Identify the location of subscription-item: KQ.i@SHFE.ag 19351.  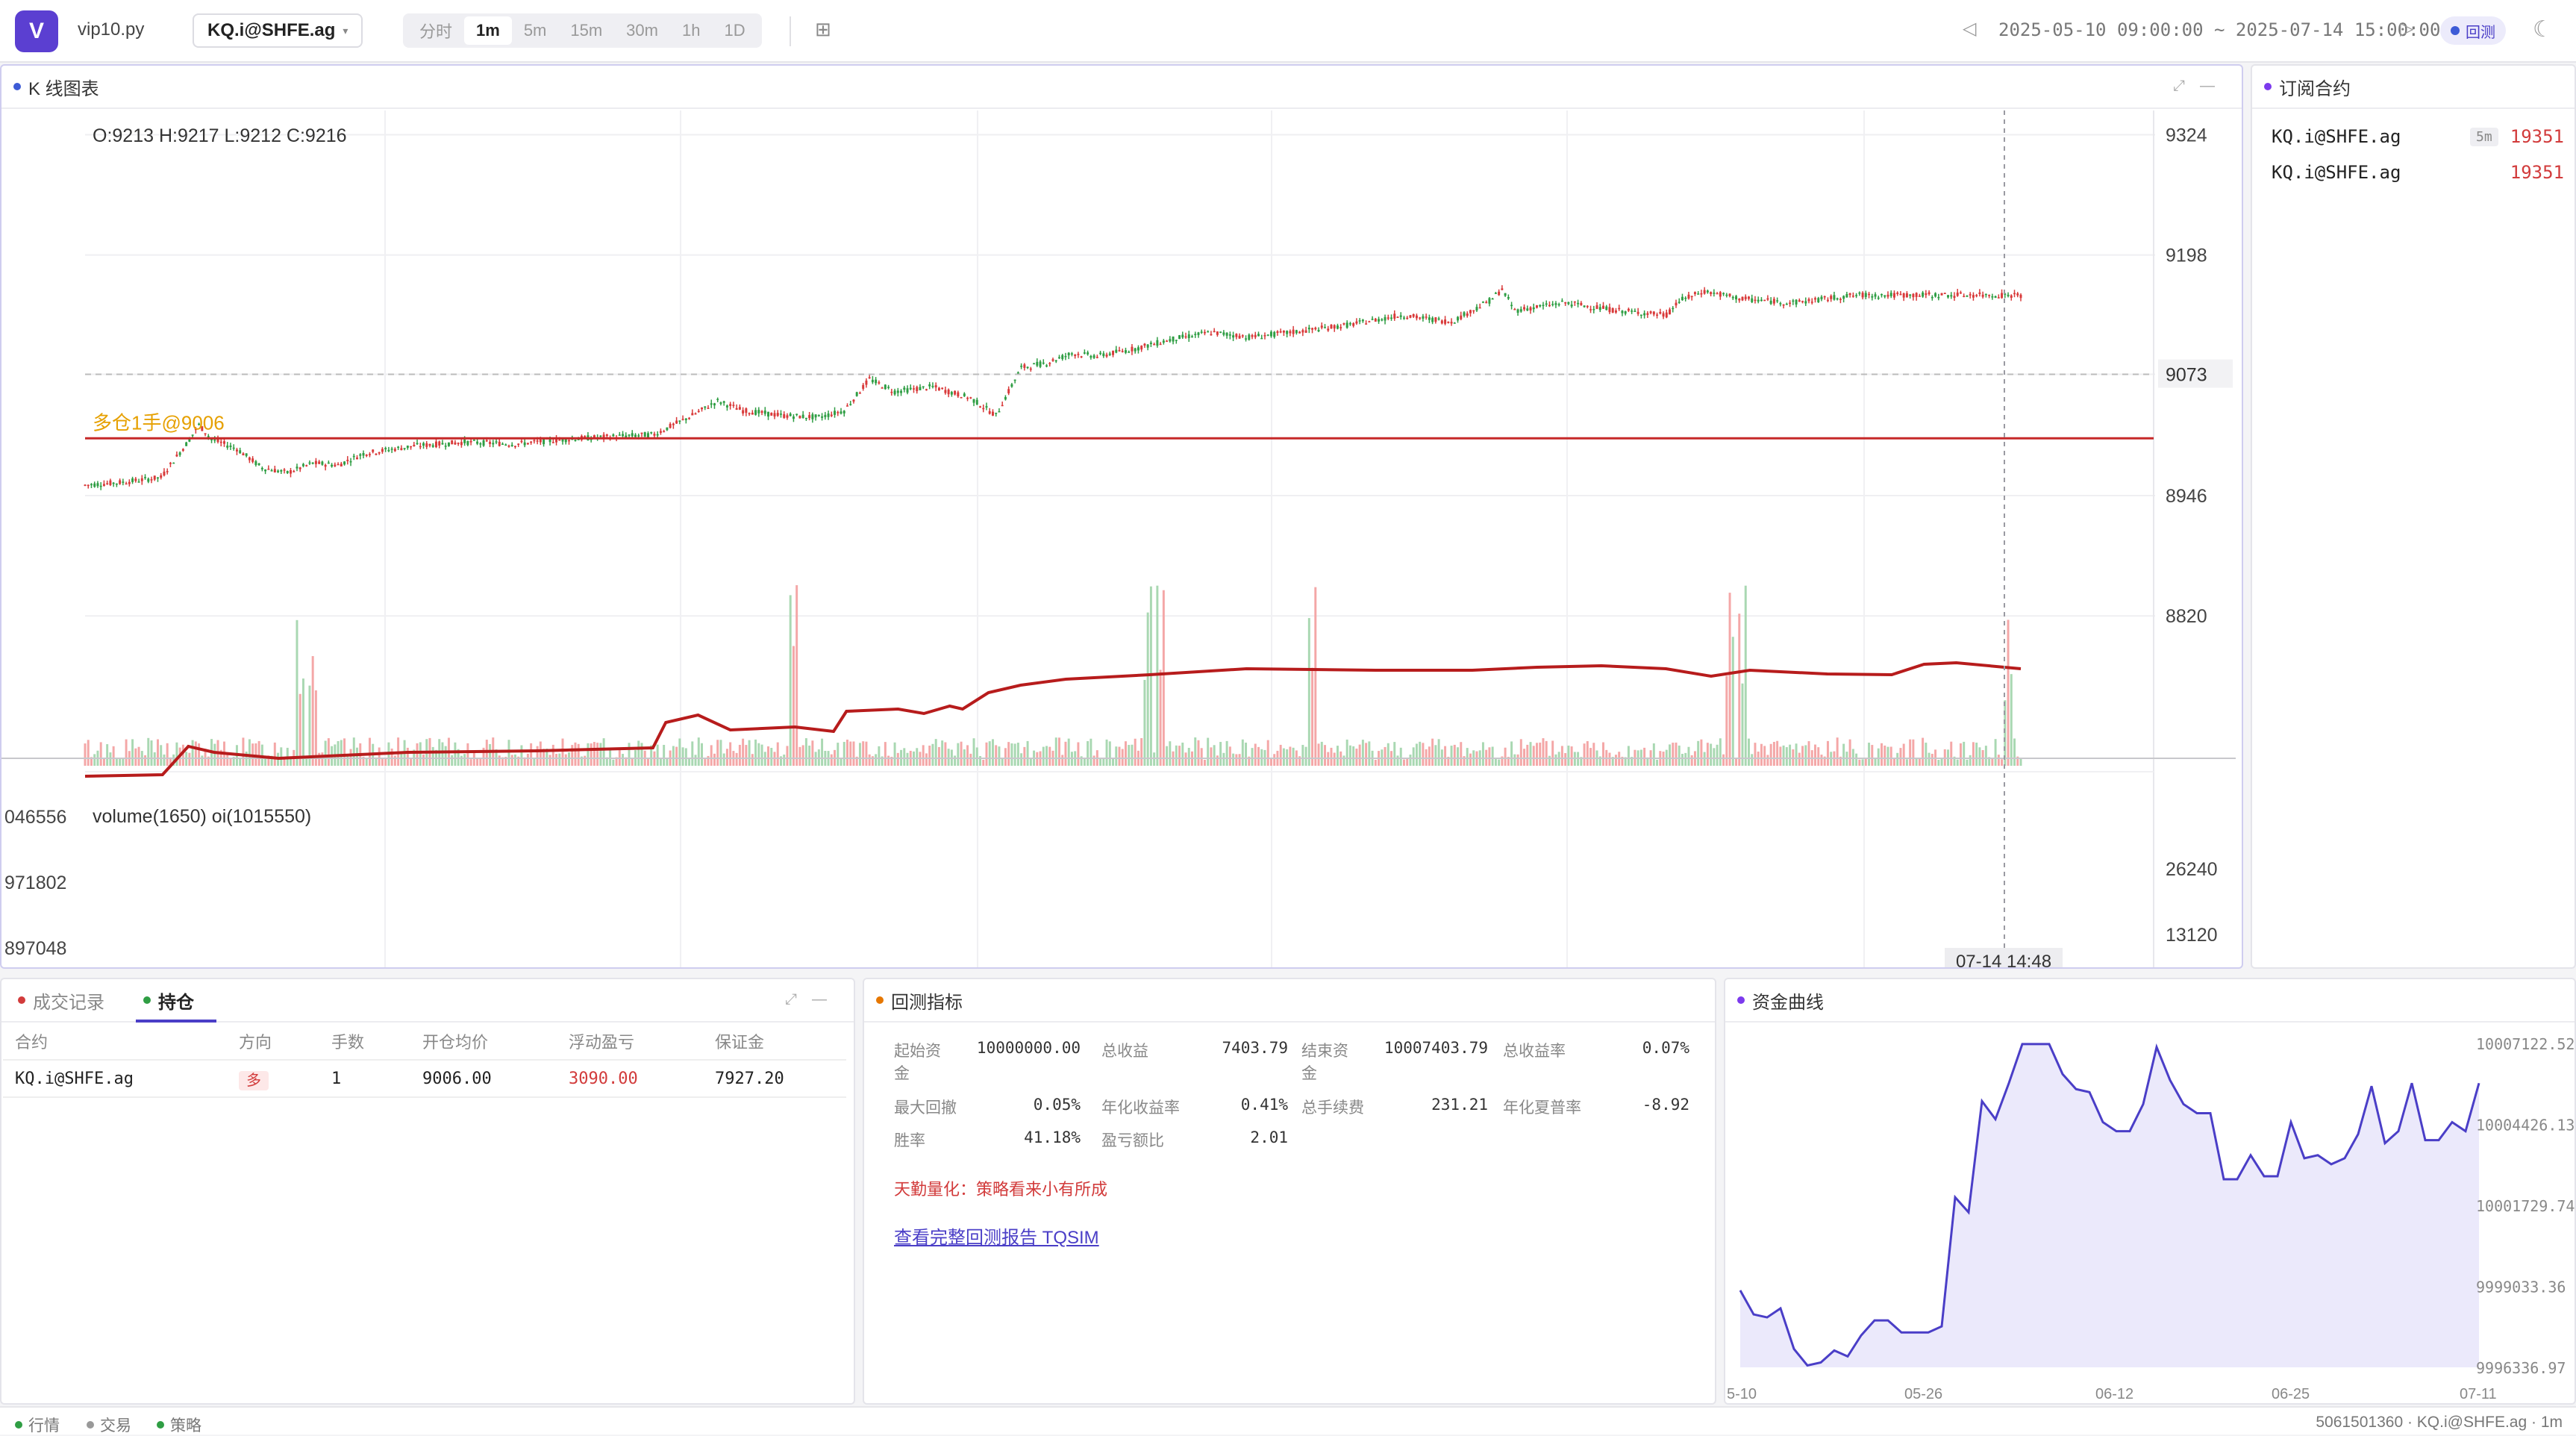
(2418, 172).